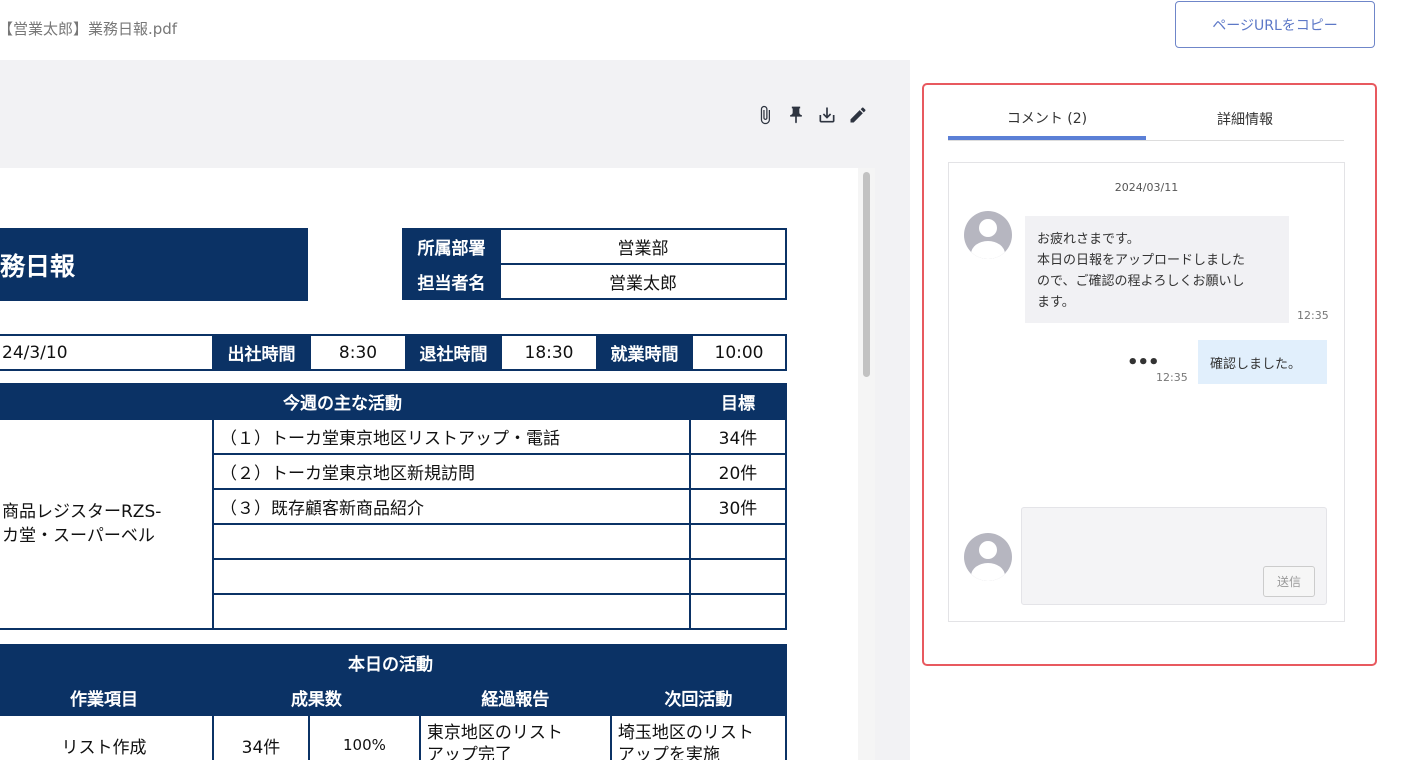 The height and width of the screenshot is (760, 1414). What do you see at coordinates (154, 264) in the screenshot?
I see `document-title: 務日報` at bounding box center [154, 264].